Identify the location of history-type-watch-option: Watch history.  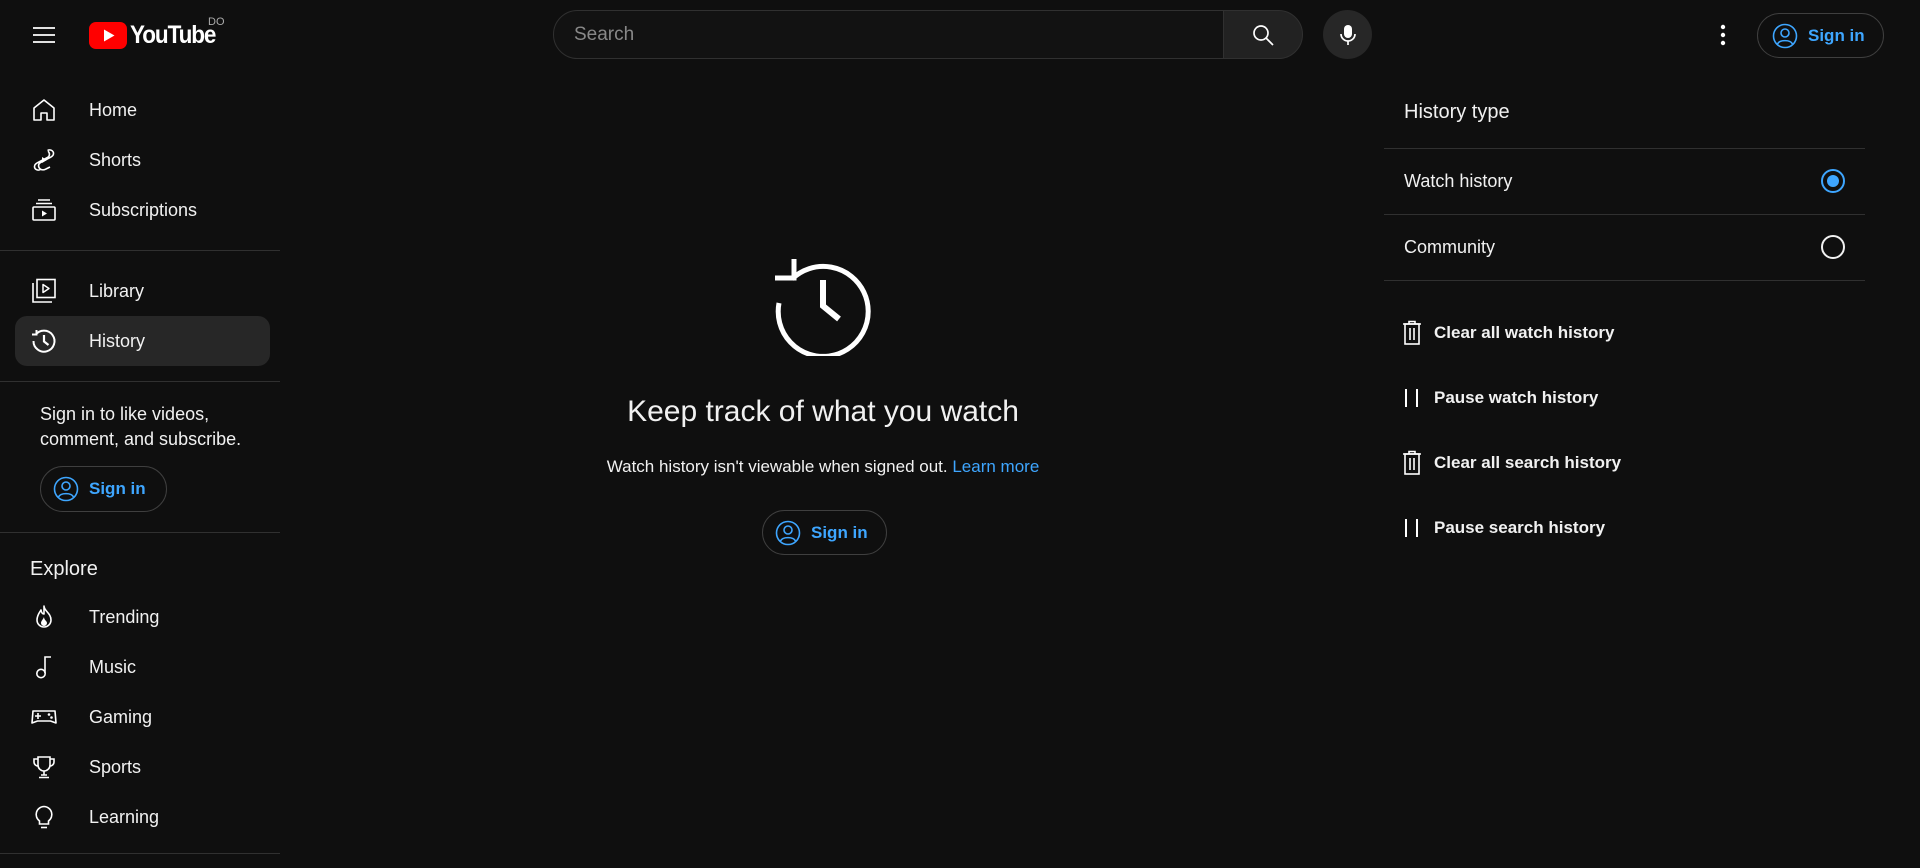
(1624, 181).